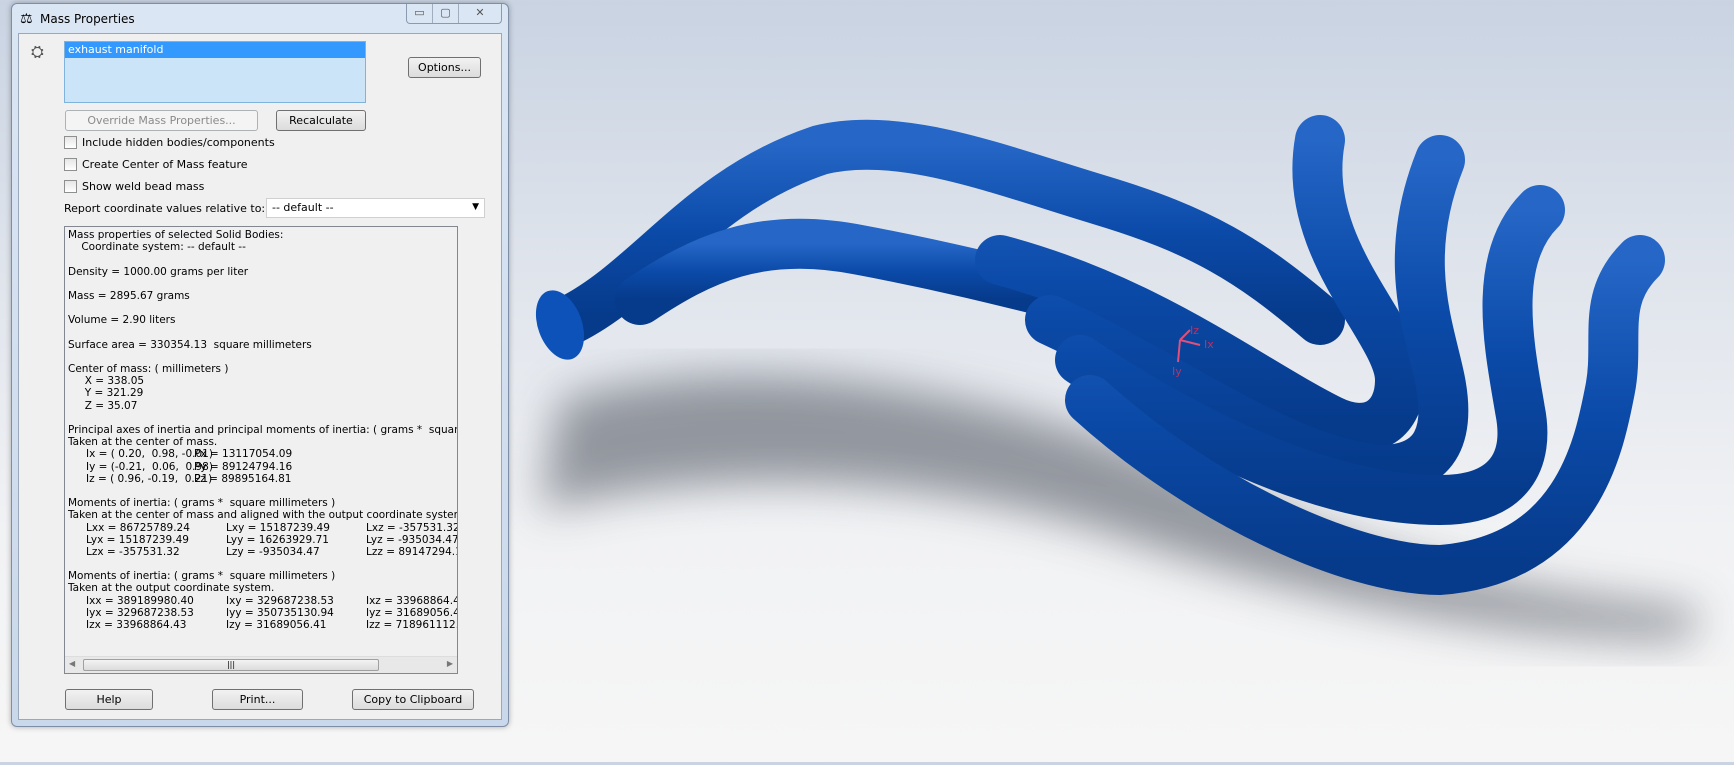 The height and width of the screenshot is (765, 1734). What do you see at coordinates (149, 454) in the screenshot?
I see `results-cell: Ix = ( 0.20, 0.98, -0.01)` at bounding box center [149, 454].